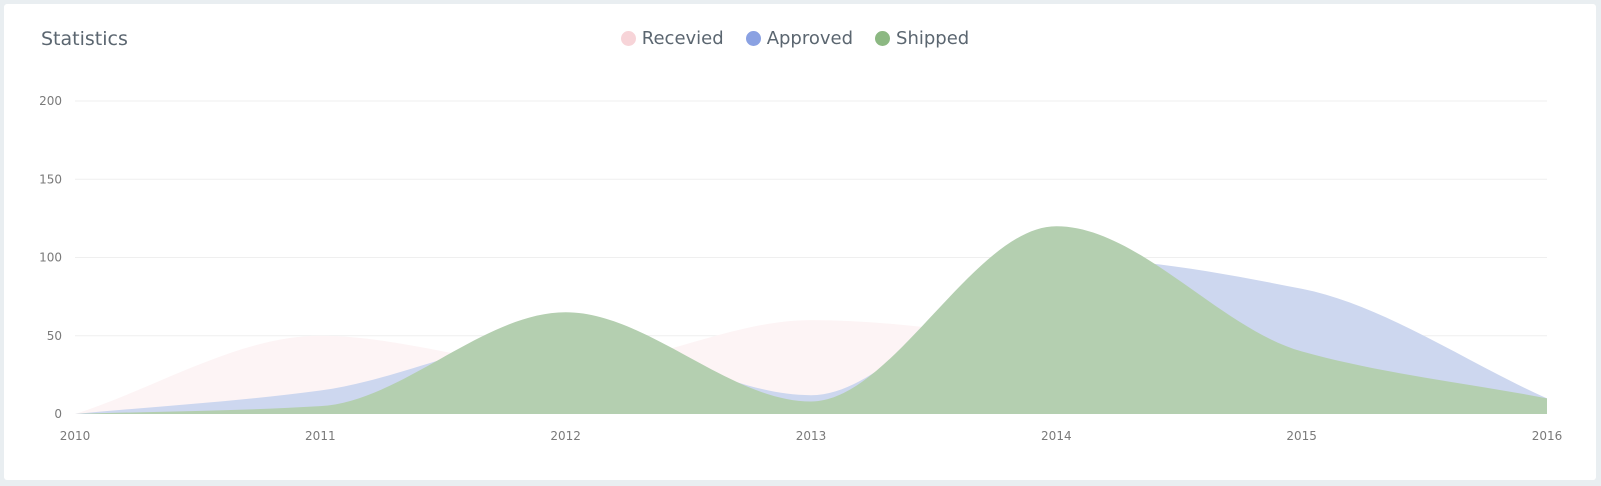  I want to click on y-tick-label: 100, so click(50, 258).